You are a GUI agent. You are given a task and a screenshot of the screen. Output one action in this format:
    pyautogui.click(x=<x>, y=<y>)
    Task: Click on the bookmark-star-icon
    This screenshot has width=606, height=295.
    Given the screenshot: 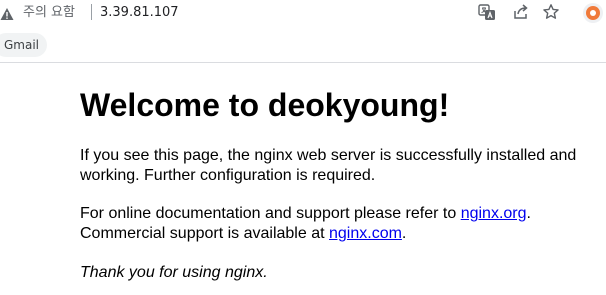 What is the action you would take?
    pyautogui.click(x=551, y=12)
    